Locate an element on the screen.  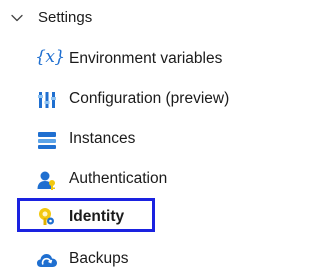
nav-item-configuration: Configuration (preview) is located at coordinates (139, 99).